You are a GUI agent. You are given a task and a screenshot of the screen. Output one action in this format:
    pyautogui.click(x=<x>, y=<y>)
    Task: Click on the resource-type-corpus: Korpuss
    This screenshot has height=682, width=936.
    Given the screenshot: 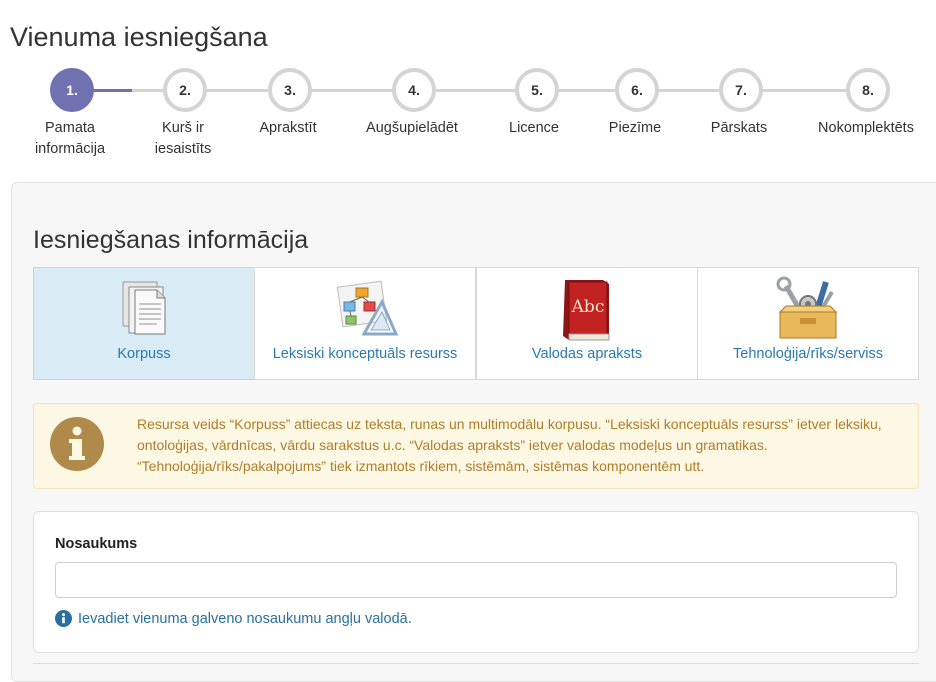 What is the action you would take?
    pyautogui.click(x=144, y=323)
    